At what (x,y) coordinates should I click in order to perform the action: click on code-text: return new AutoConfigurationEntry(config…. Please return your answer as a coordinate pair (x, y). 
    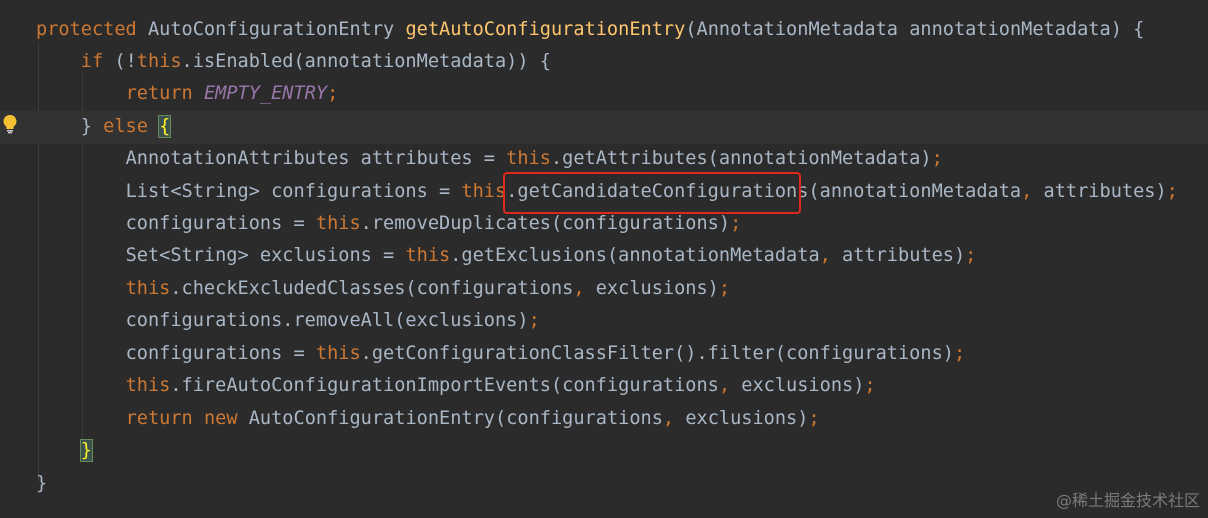
    Looking at the image, I should click on (428, 419).